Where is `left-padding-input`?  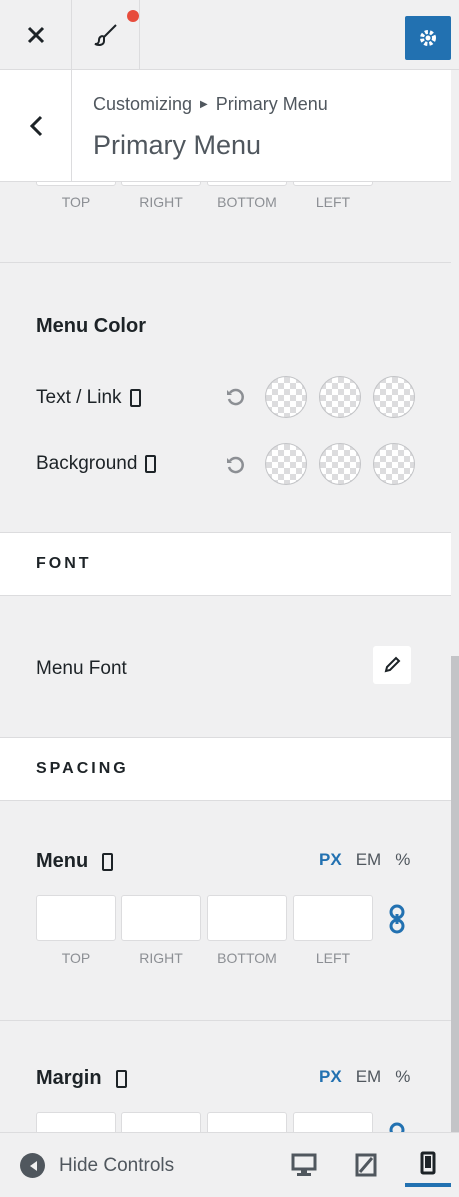 left-padding-input is located at coordinates (333, 184).